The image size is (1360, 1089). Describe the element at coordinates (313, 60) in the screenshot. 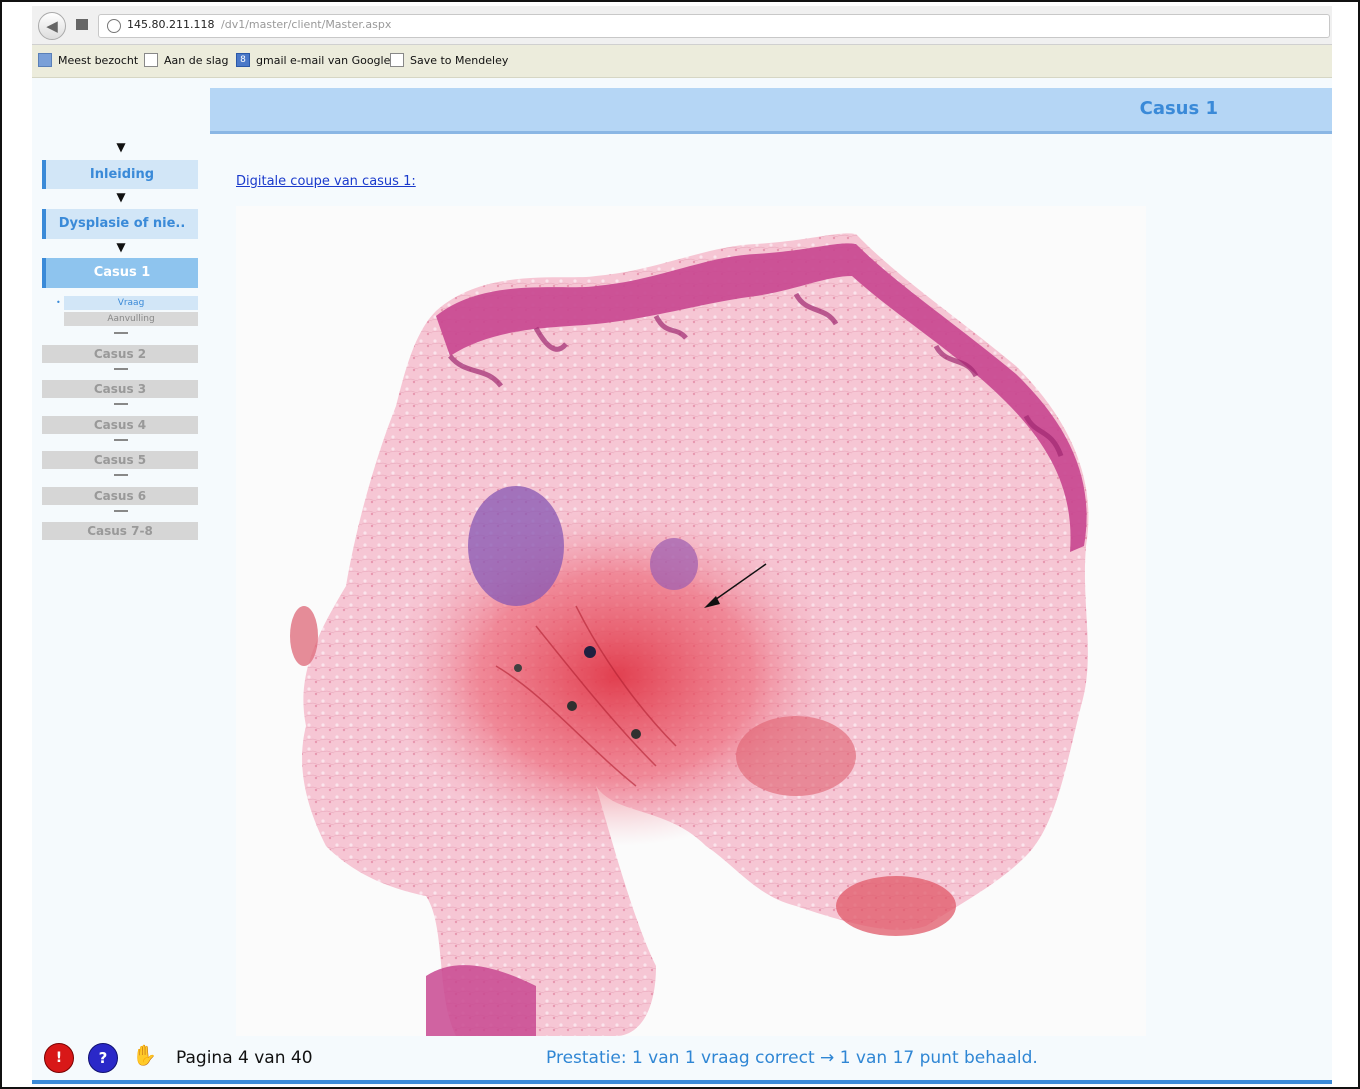

I see `bookmark-gmail: 8 gmail e-mail van Google` at that location.